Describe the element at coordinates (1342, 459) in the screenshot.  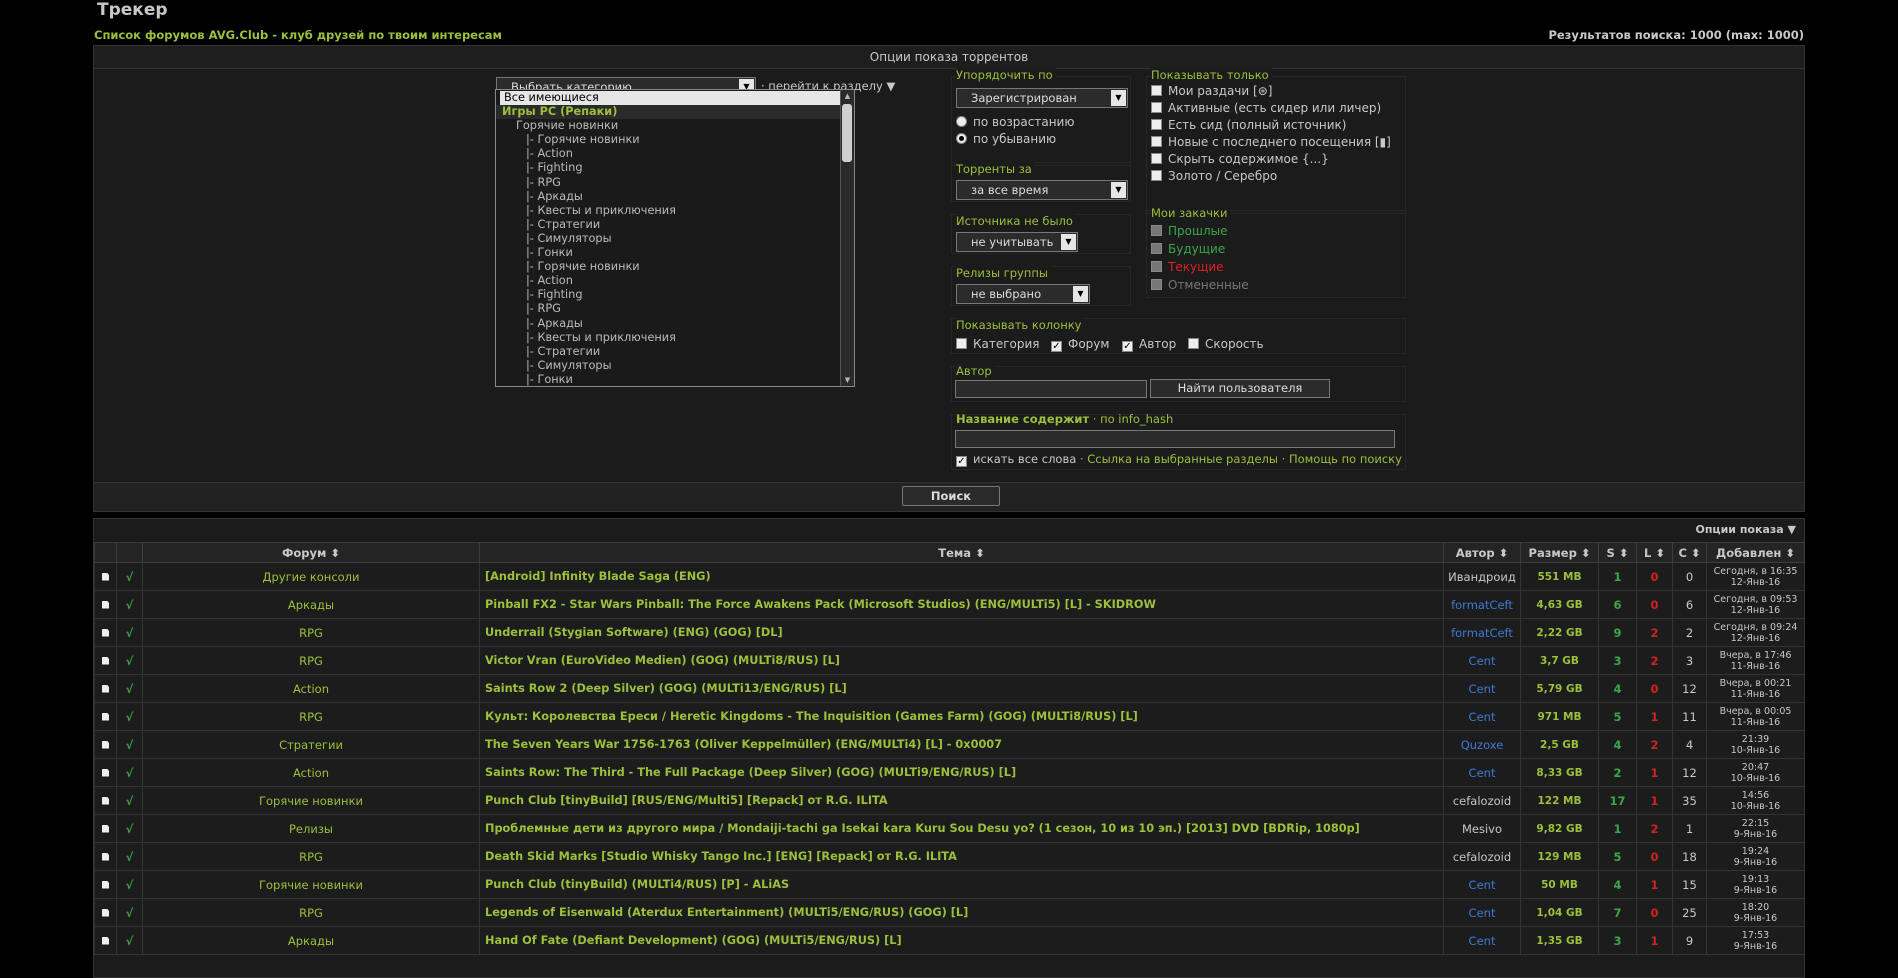
I see `search-help-link: · Помощь по поиску` at that location.